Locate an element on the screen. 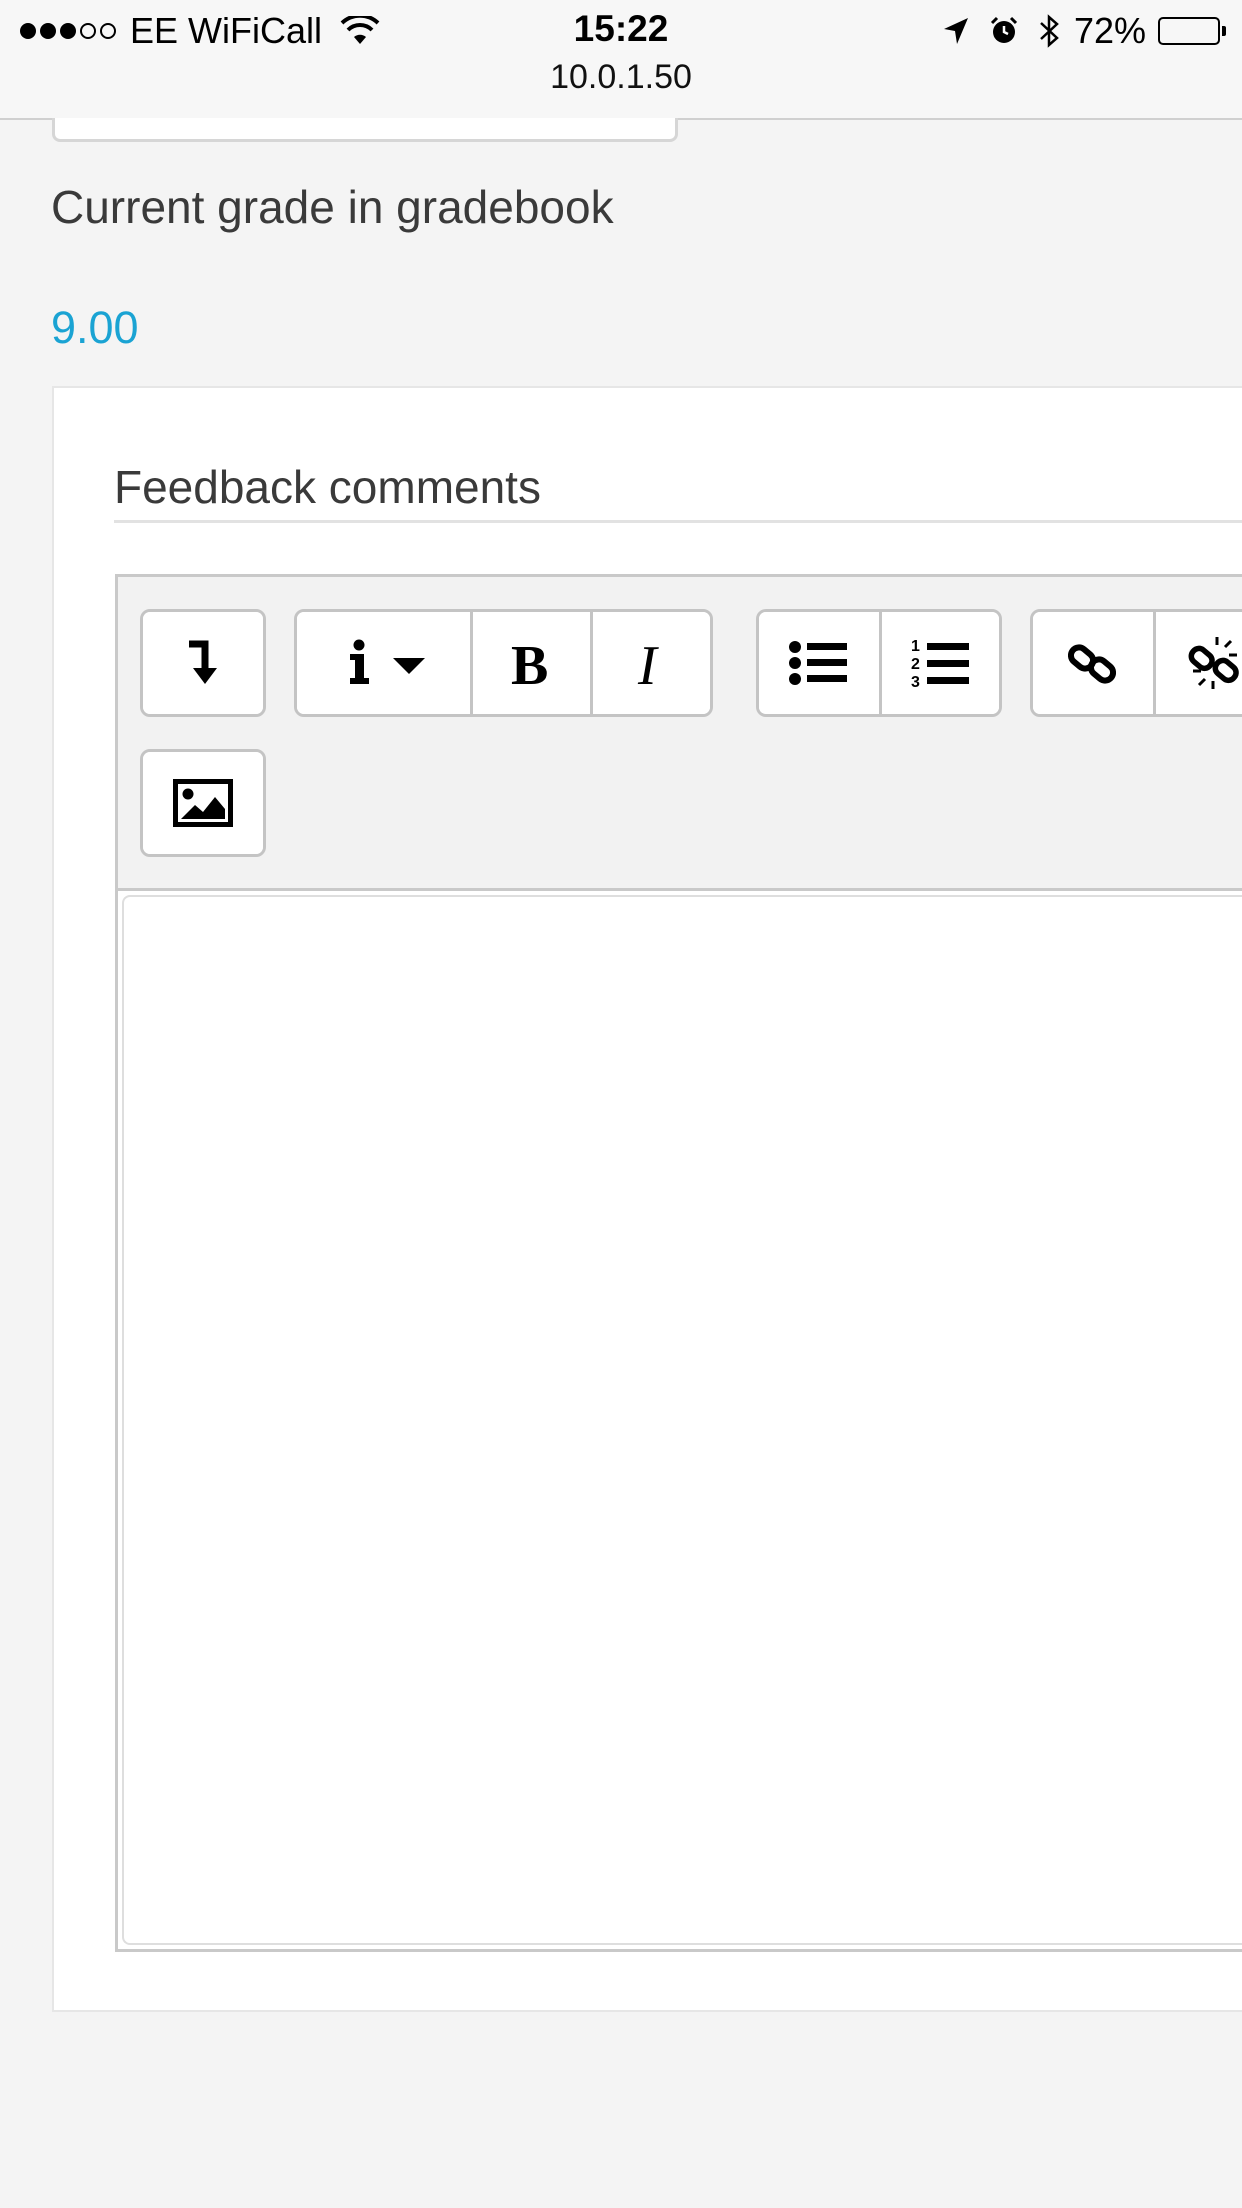 The width and height of the screenshot is (1242, 2208). unlink-button is located at coordinates (1197, 663).